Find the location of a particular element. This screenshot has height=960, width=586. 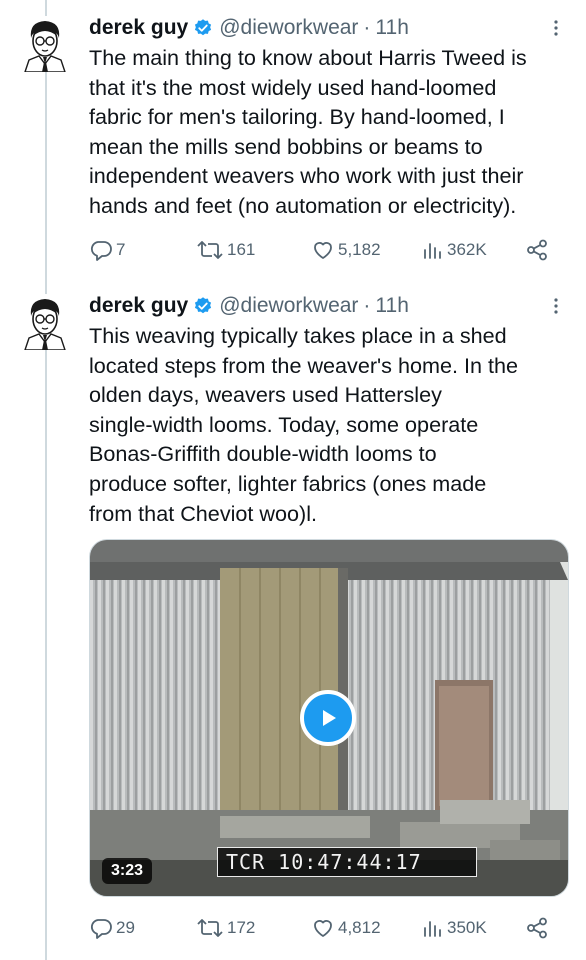

retweet-button: 161 is located at coordinates (225, 250).